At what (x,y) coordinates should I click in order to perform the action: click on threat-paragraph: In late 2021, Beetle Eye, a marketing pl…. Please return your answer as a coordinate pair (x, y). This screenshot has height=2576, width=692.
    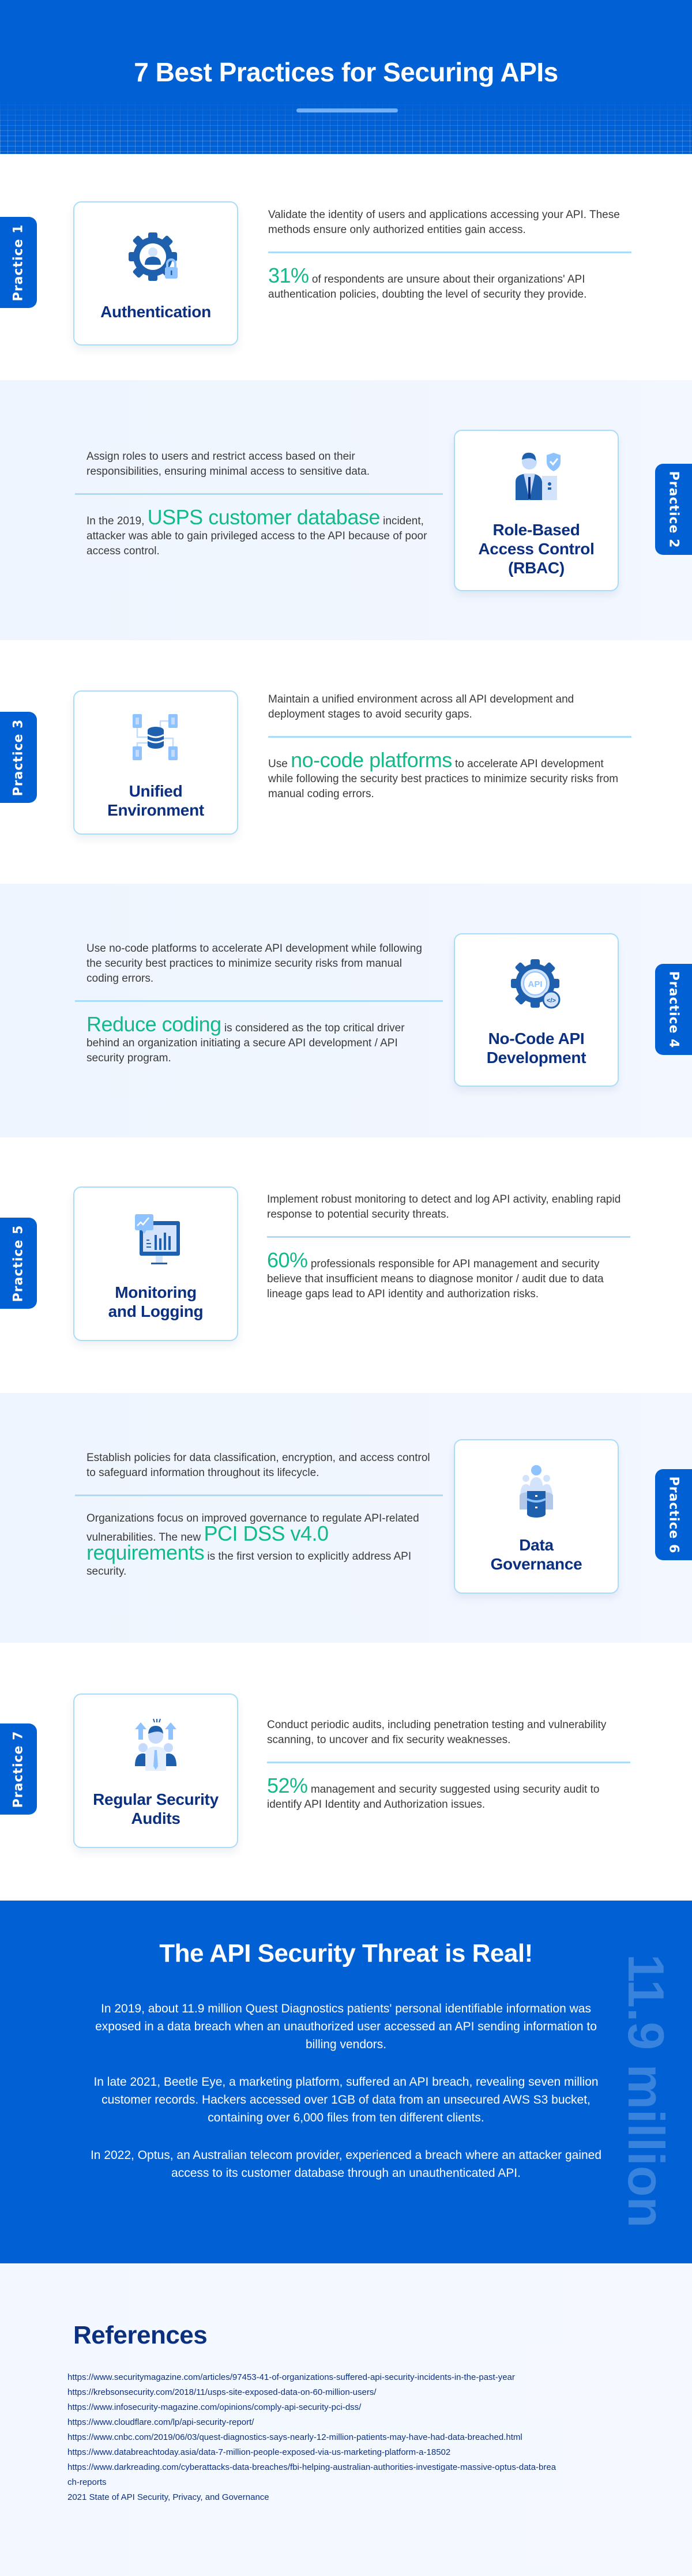
    Looking at the image, I should click on (346, 2099).